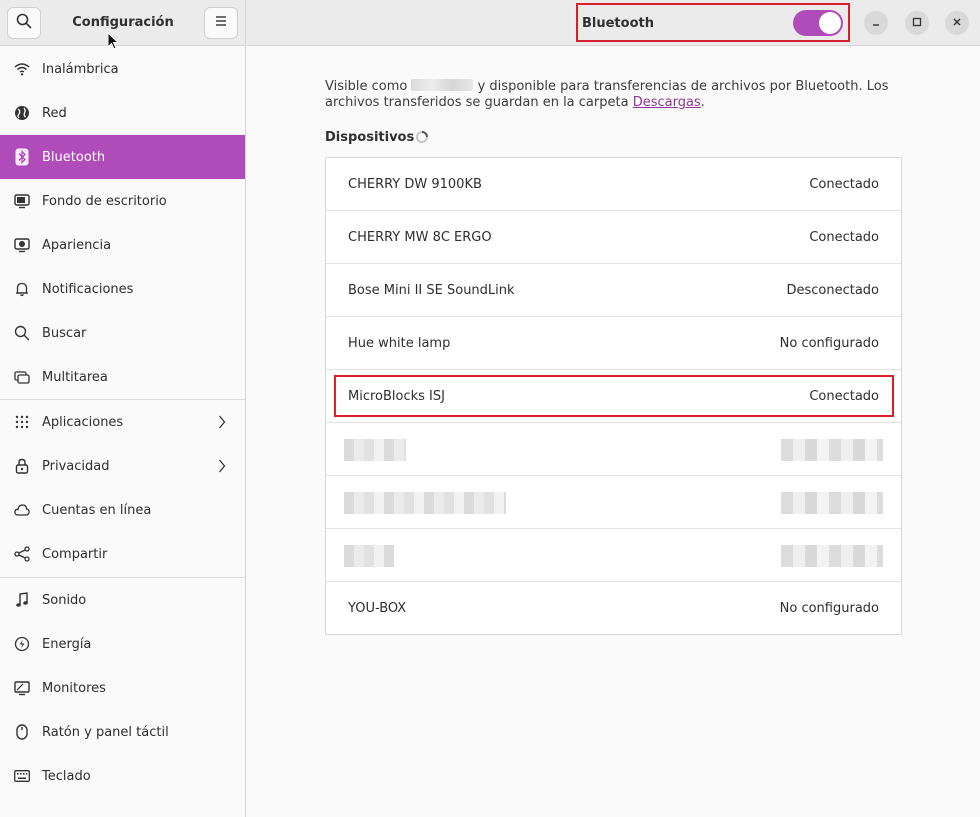 The width and height of the screenshot is (980, 817). I want to click on sidebar-item-label: Fondo de escritorio, so click(104, 201).